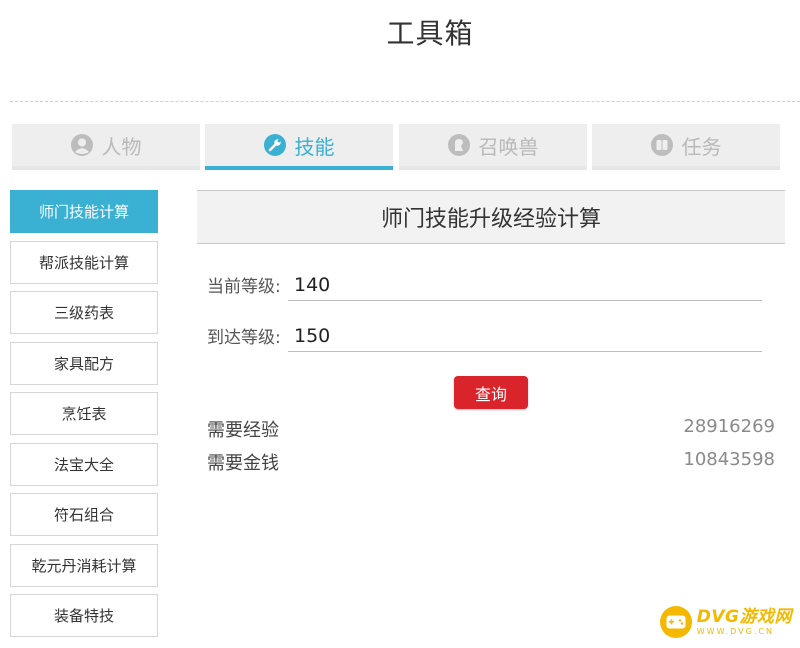 The image size is (800, 648). I want to click on target-level-field: 到达等级:, so click(485, 337).